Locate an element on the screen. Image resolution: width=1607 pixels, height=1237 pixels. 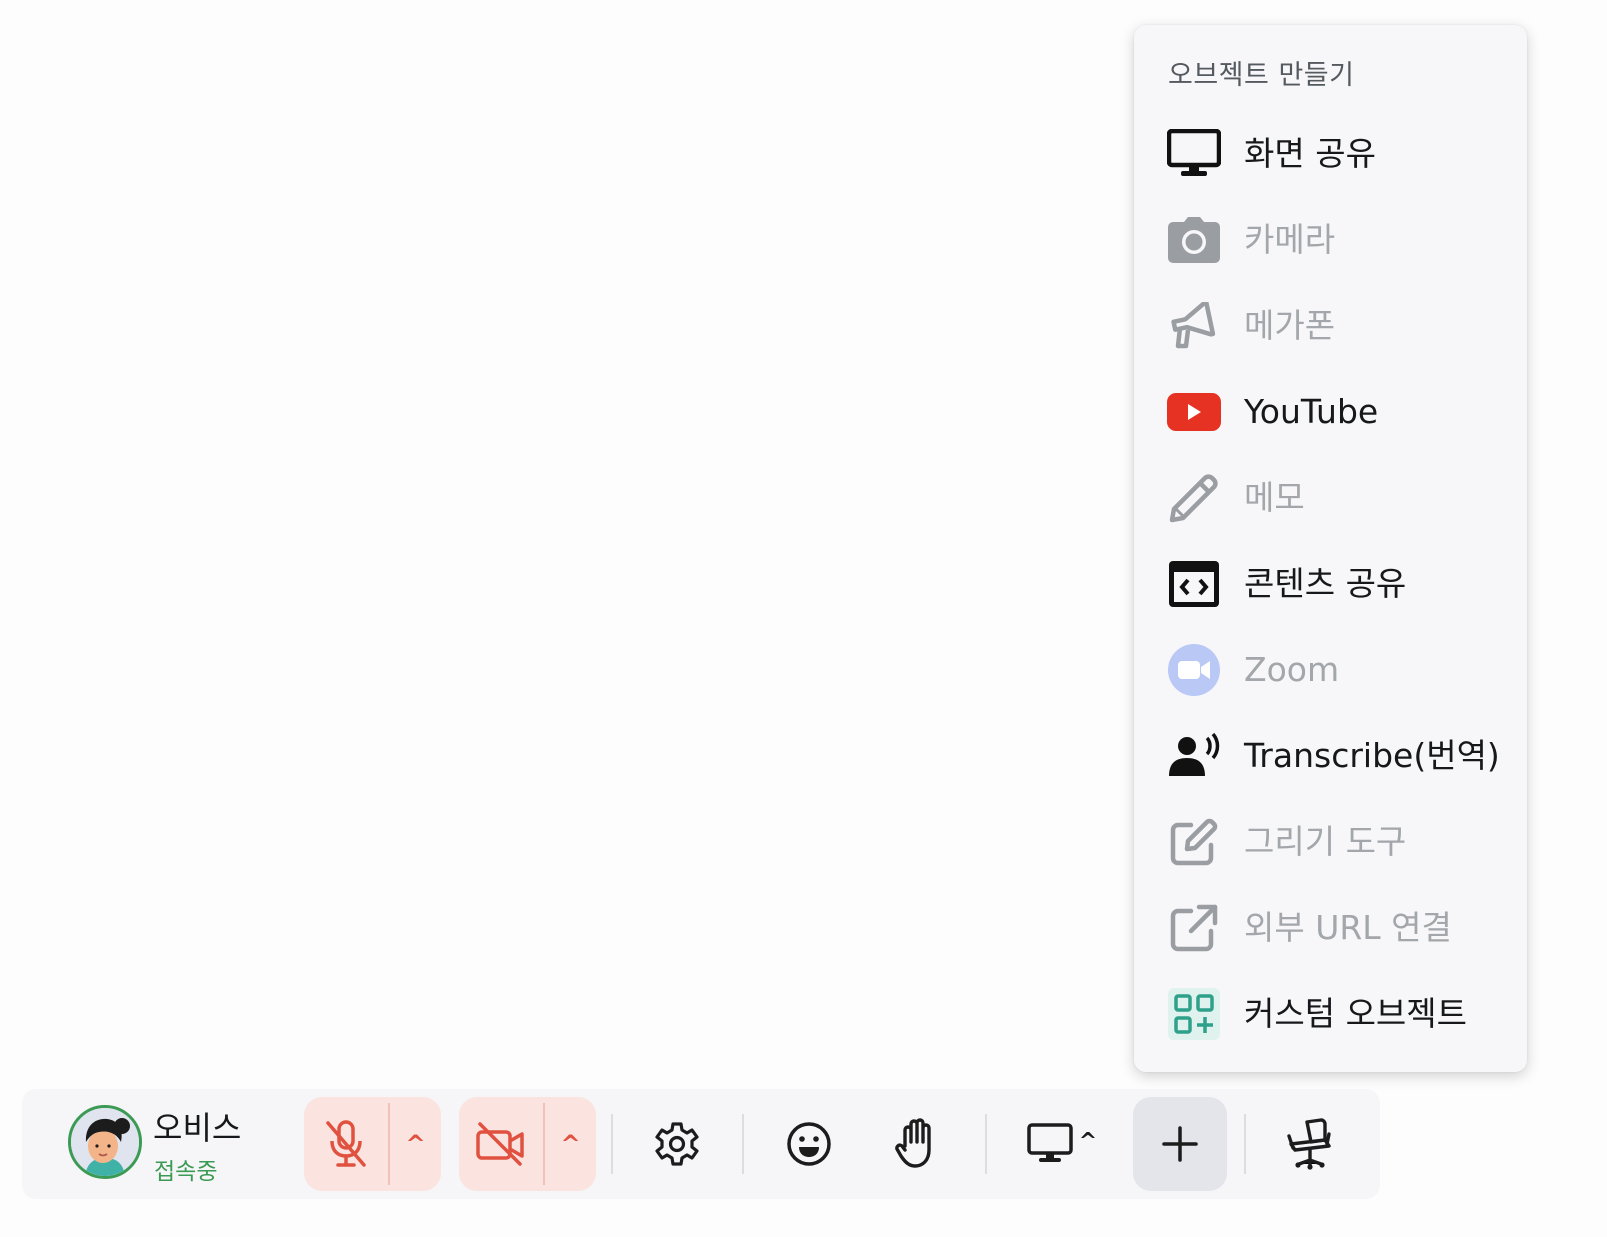
edit-square-icon is located at coordinates (1194, 842).